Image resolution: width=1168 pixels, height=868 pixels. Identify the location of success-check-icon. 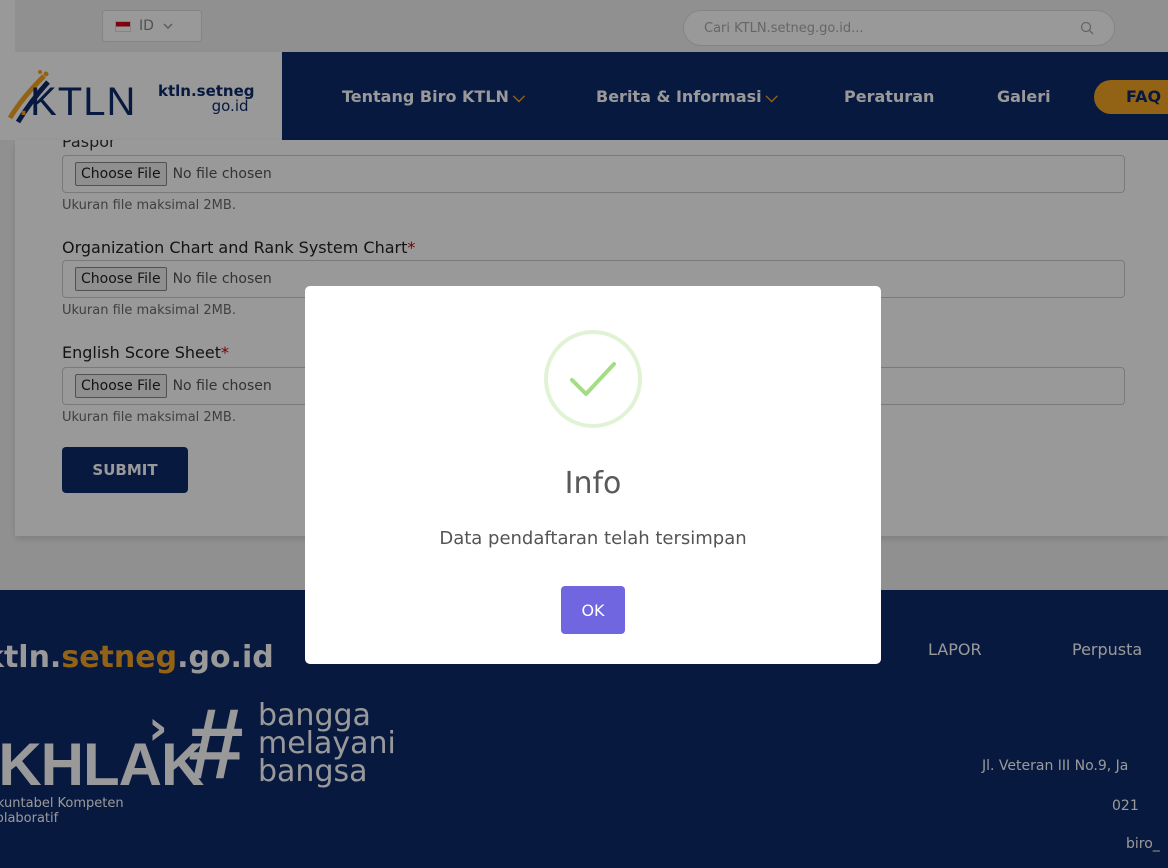
(593, 379).